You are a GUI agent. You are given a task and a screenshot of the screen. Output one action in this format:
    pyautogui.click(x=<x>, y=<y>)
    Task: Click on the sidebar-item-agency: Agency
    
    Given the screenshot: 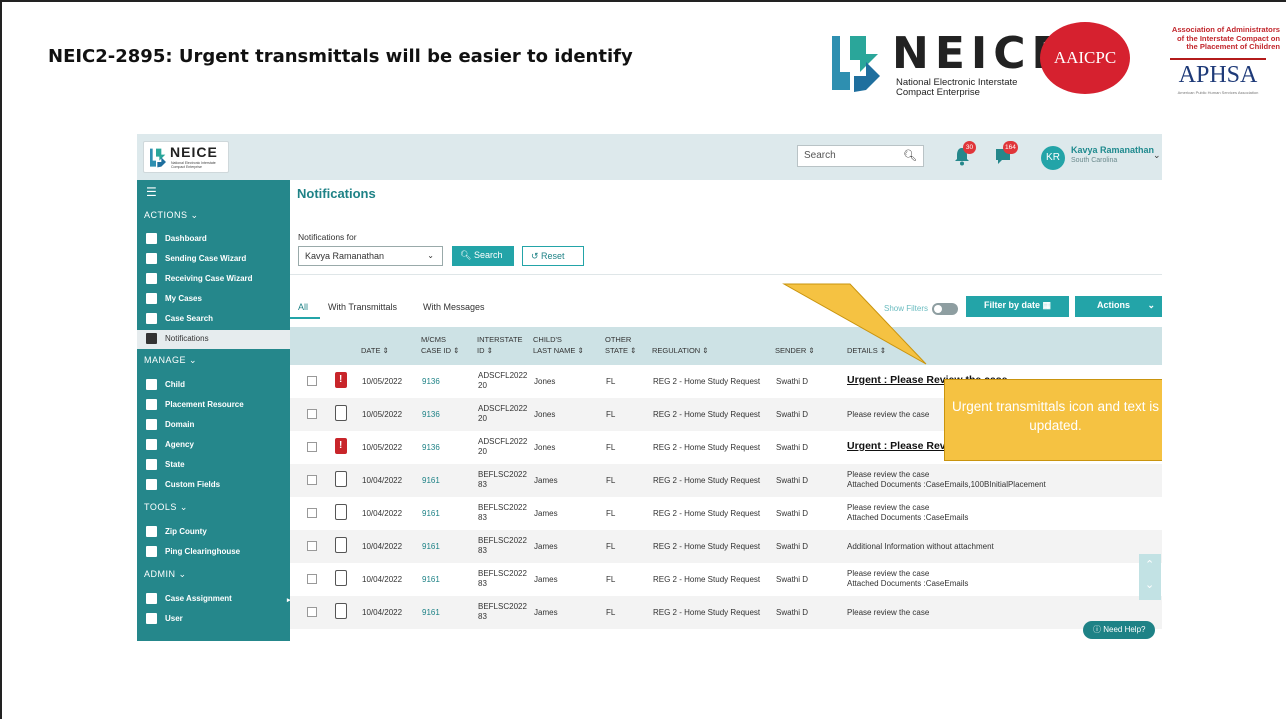 What is the action you would take?
    pyautogui.click(x=213, y=445)
    